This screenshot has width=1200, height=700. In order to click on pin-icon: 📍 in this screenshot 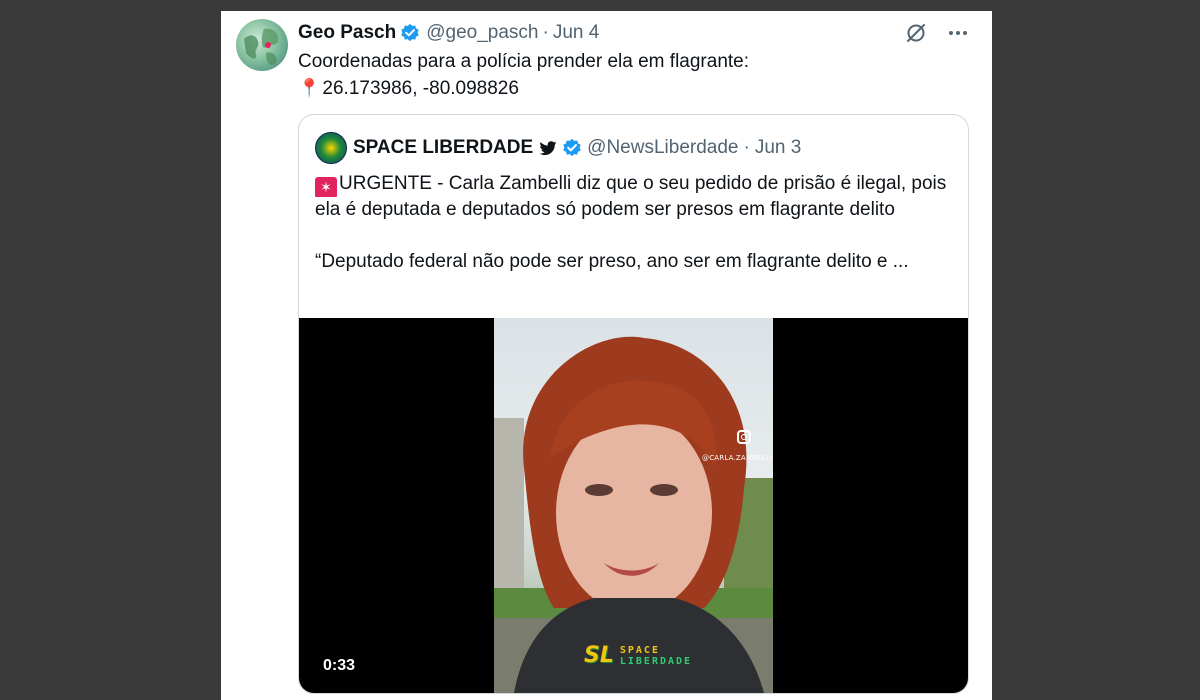, I will do `click(309, 88)`.